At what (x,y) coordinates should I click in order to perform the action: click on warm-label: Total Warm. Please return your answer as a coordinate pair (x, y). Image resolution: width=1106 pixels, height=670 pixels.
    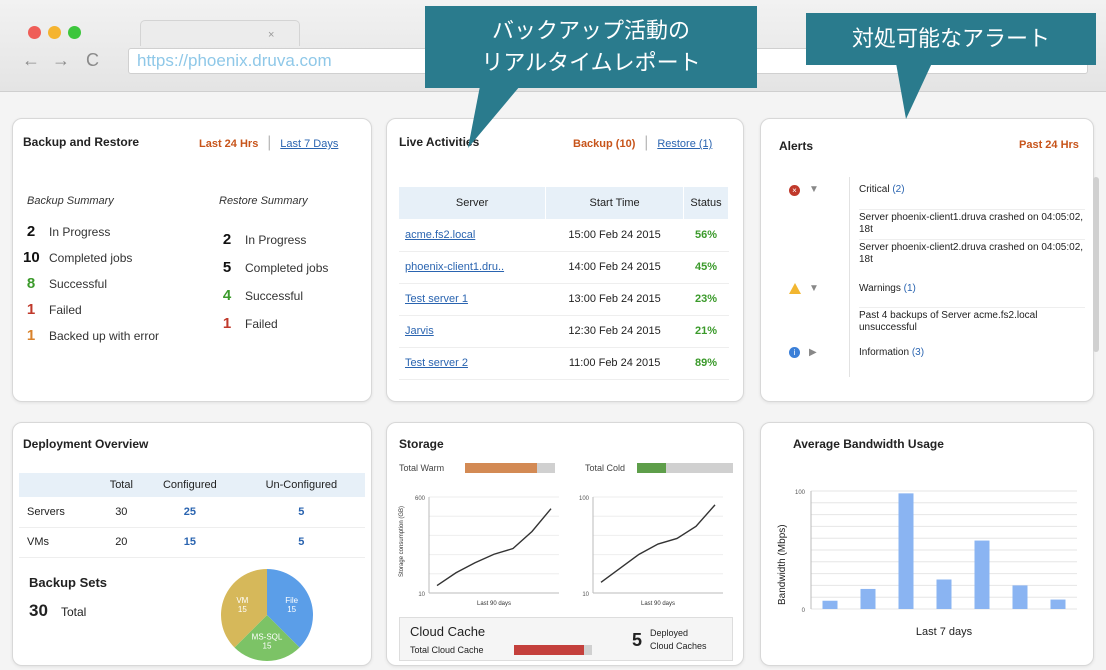
    Looking at the image, I should click on (422, 468).